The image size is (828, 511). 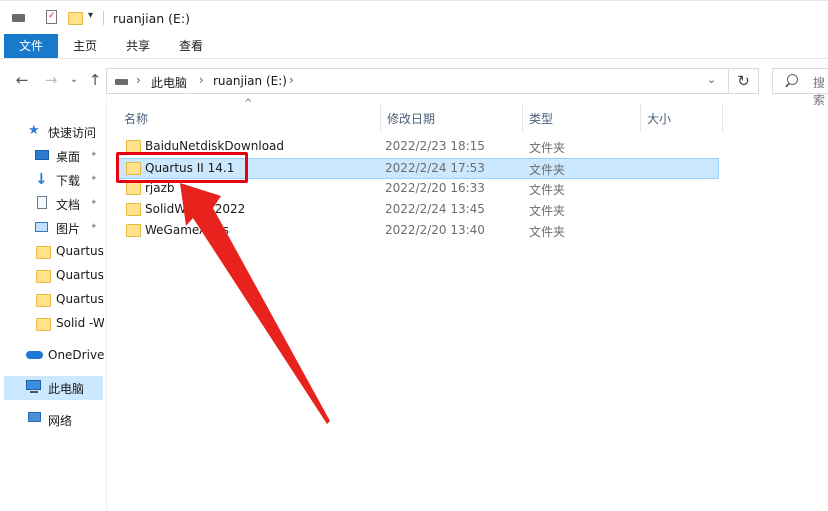 I want to click on sidebar-item-onedrive: OneDrive, so click(x=52, y=356).